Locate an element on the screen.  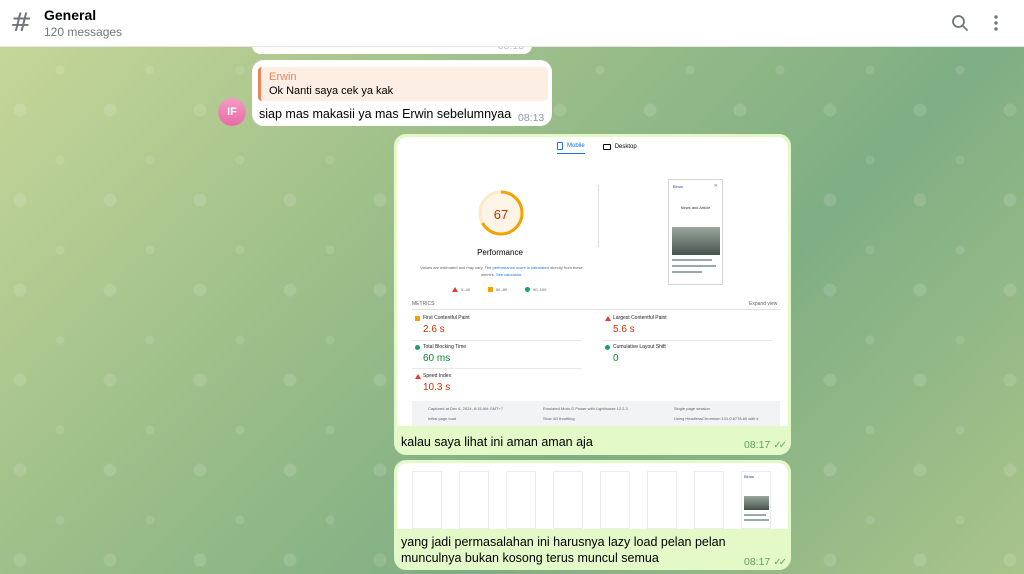
legend-label: 0–49 is located at coordinates (465, 289).